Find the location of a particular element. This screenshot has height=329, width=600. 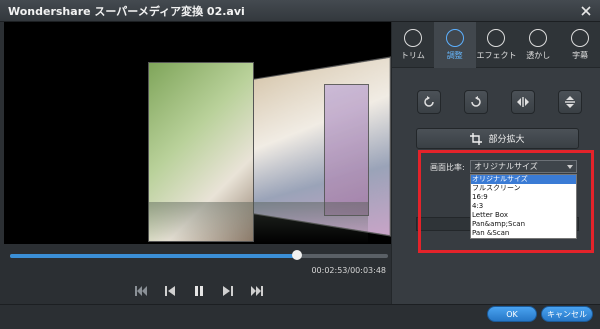

step-back-icon is located at coordinates (170, 291).